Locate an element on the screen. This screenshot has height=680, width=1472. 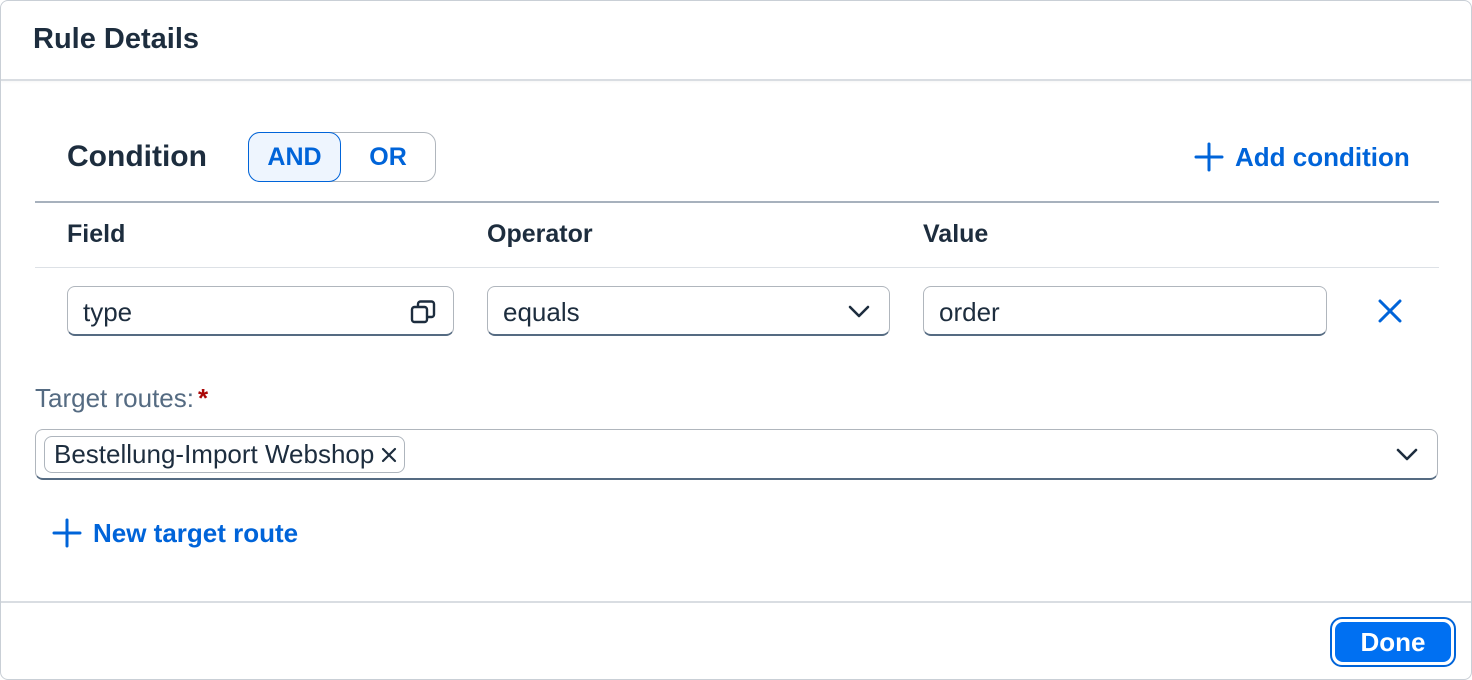
column-header-operator: Operator is located at coordinates (540, 234).